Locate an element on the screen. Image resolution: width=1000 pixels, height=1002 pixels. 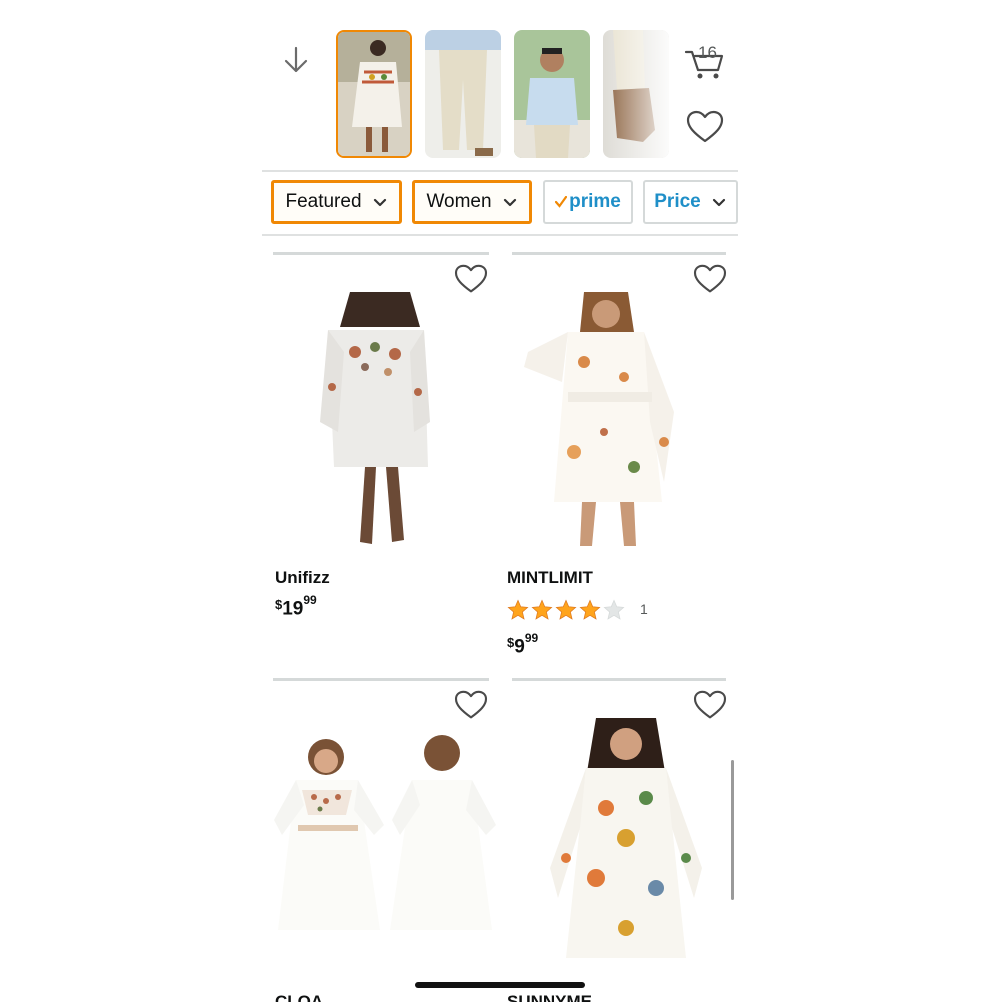
brown-shoe-image is located at coordinates (636, 94).